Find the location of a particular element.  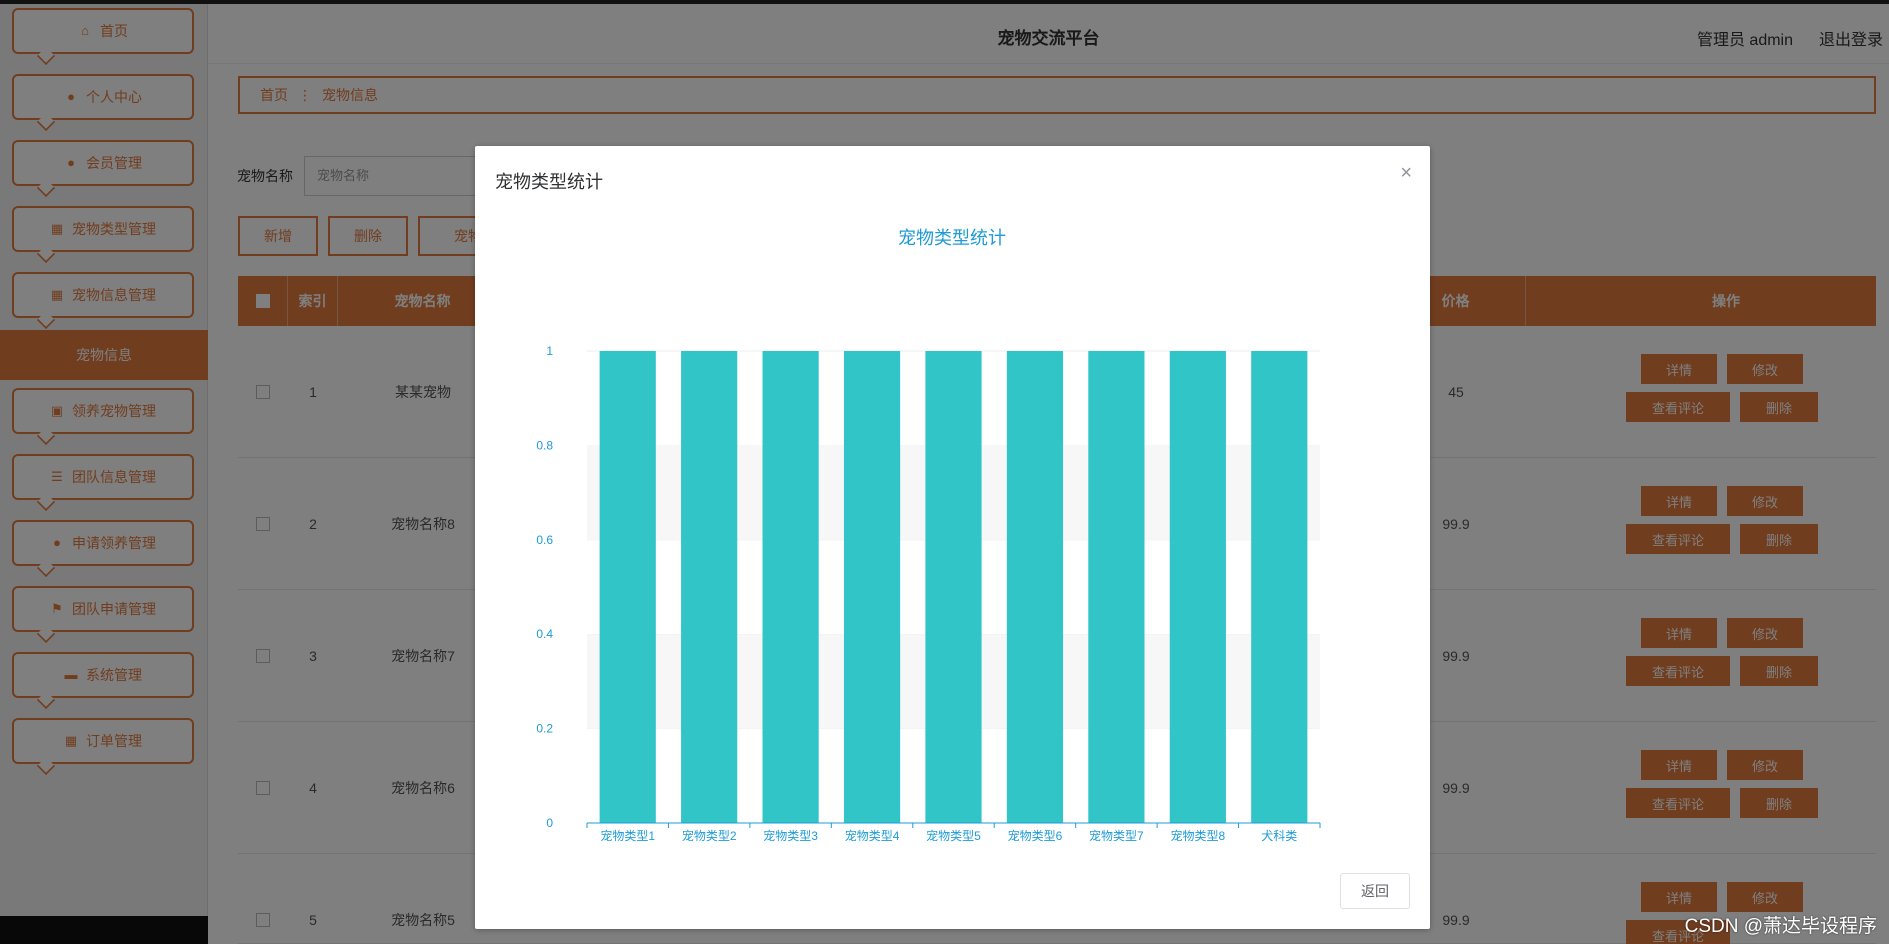

x-tick-label: 宠物类型3 is located at coordinates (790, 835).